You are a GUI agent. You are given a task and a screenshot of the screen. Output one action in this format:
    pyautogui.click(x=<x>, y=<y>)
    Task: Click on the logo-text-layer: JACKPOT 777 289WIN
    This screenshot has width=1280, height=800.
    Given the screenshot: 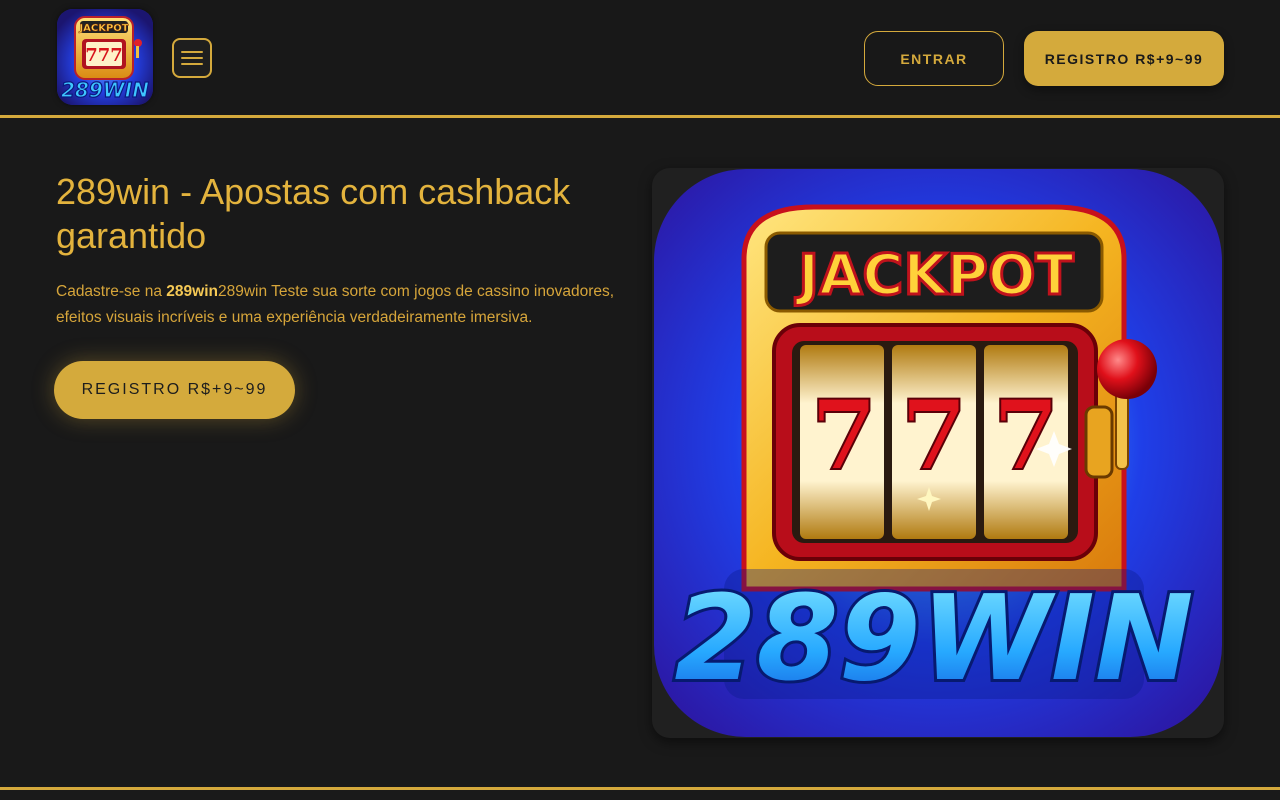 What is the action you would take?
    pyautogui.click(x=104, y=63)
    